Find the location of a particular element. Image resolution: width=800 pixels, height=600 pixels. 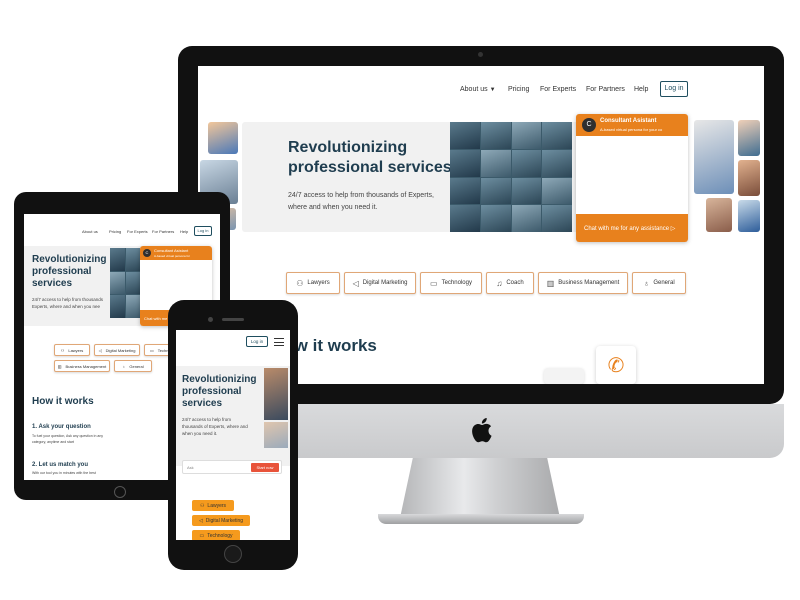

nav-about: About us ▼ is located at coordinates (478, 89).